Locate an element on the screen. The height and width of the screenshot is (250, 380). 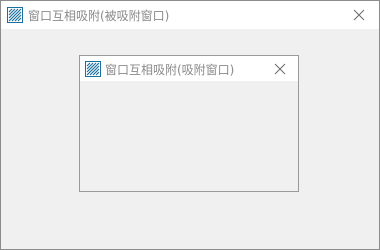
inner-window-titlebar: 窗口互相吸附(吸附窗口) is located at coordinates (189, 68).